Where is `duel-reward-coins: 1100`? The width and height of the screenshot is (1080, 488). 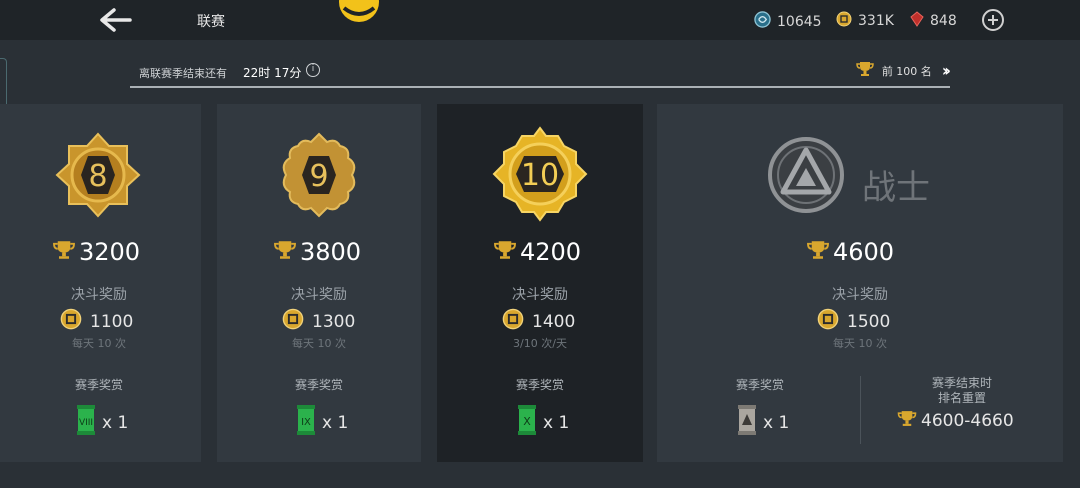 duel-reward-coins: 1100 is located at coordinates (96, 321).